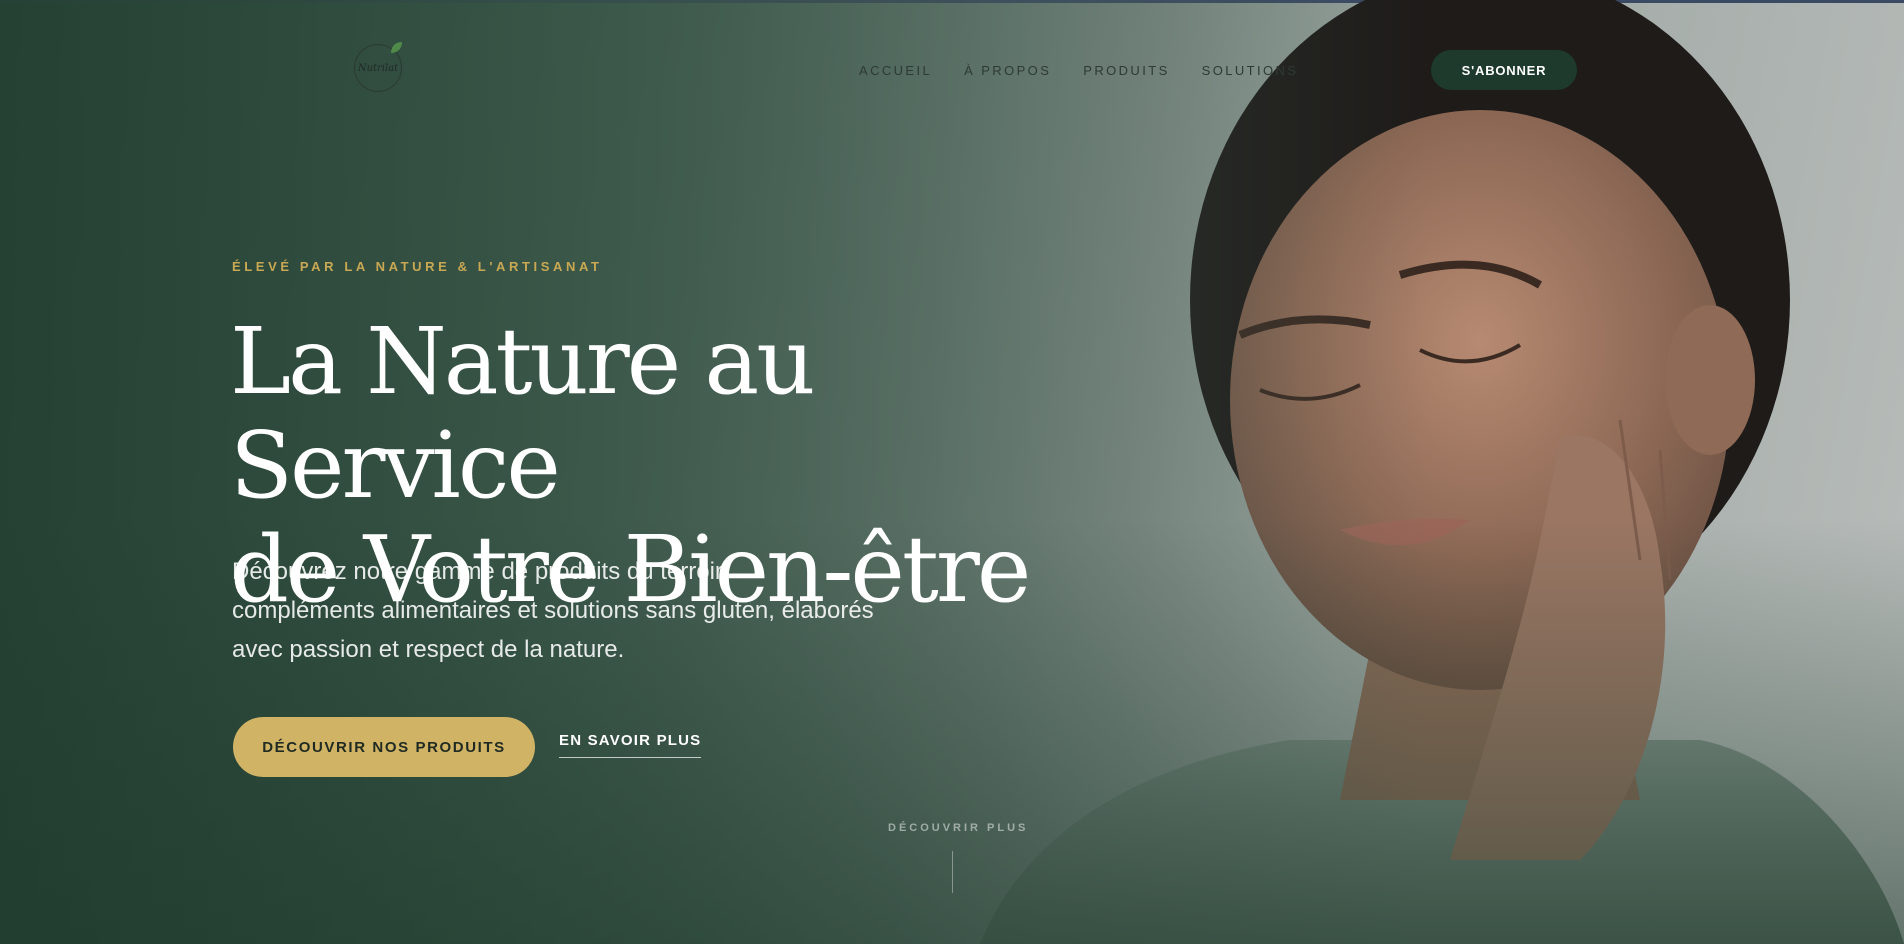 The width and height of the screenshot is (1904, 944). Describe the element at coordinates (428, 649) in the screenshot. I see `hero-description-line3: avec passion et respect de la nature.` at that location.